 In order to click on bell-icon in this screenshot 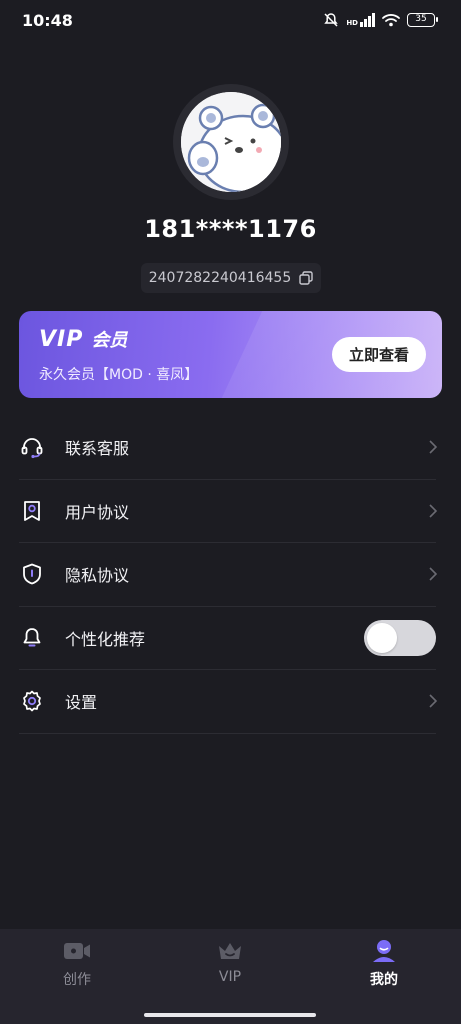, I will do `click(32, 638)`.